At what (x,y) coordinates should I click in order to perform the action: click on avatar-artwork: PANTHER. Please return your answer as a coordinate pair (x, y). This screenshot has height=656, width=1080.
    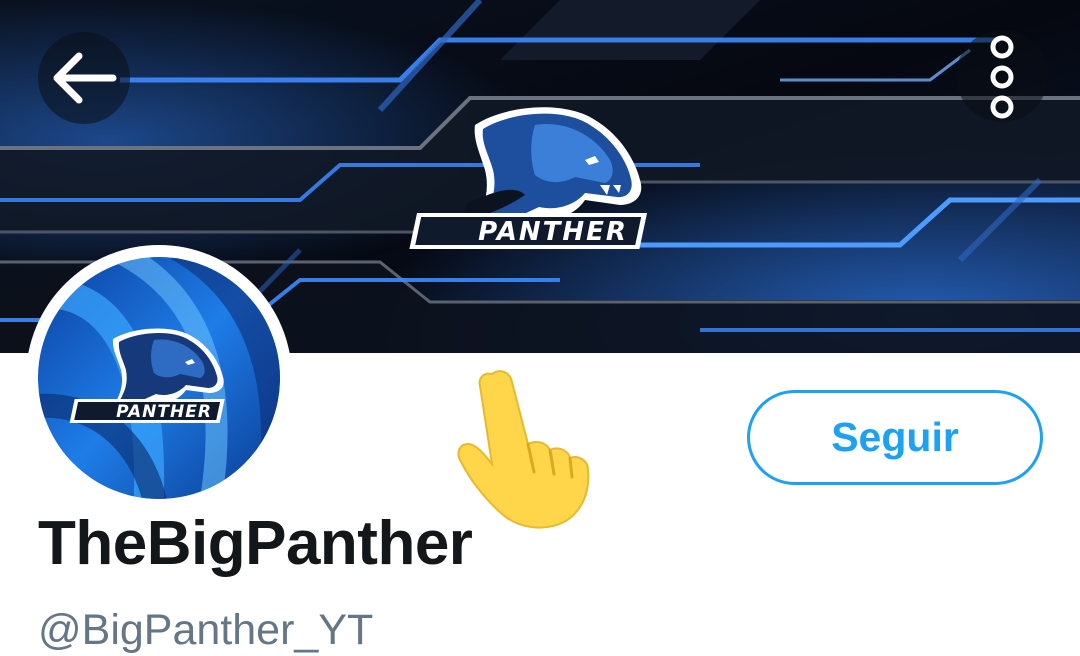
    Looking at the image, I should click on (159, 378).